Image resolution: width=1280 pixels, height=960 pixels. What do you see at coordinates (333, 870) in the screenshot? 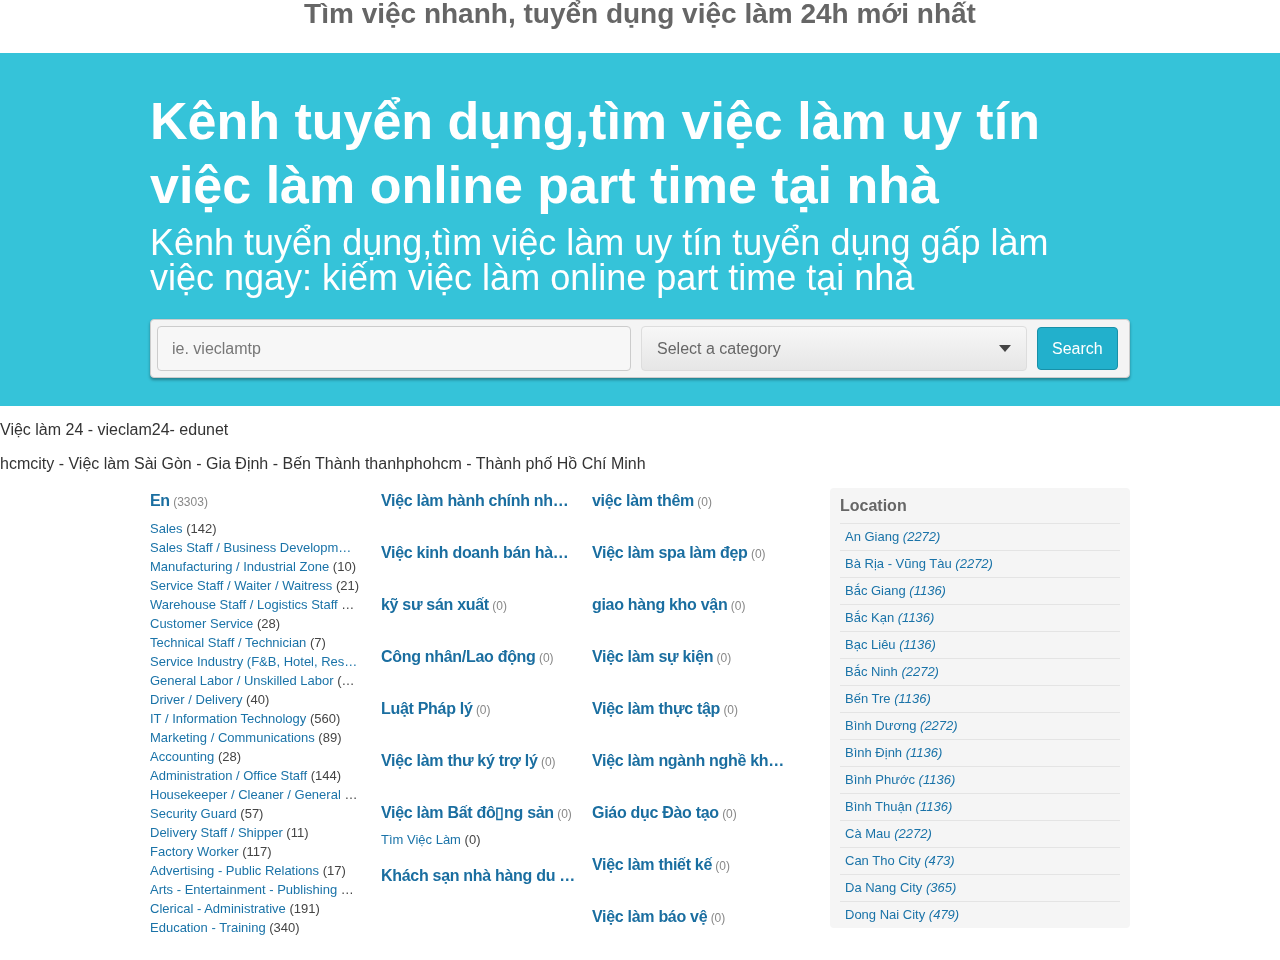
I see `category-count: (17)` at bounding box center [333, 870].